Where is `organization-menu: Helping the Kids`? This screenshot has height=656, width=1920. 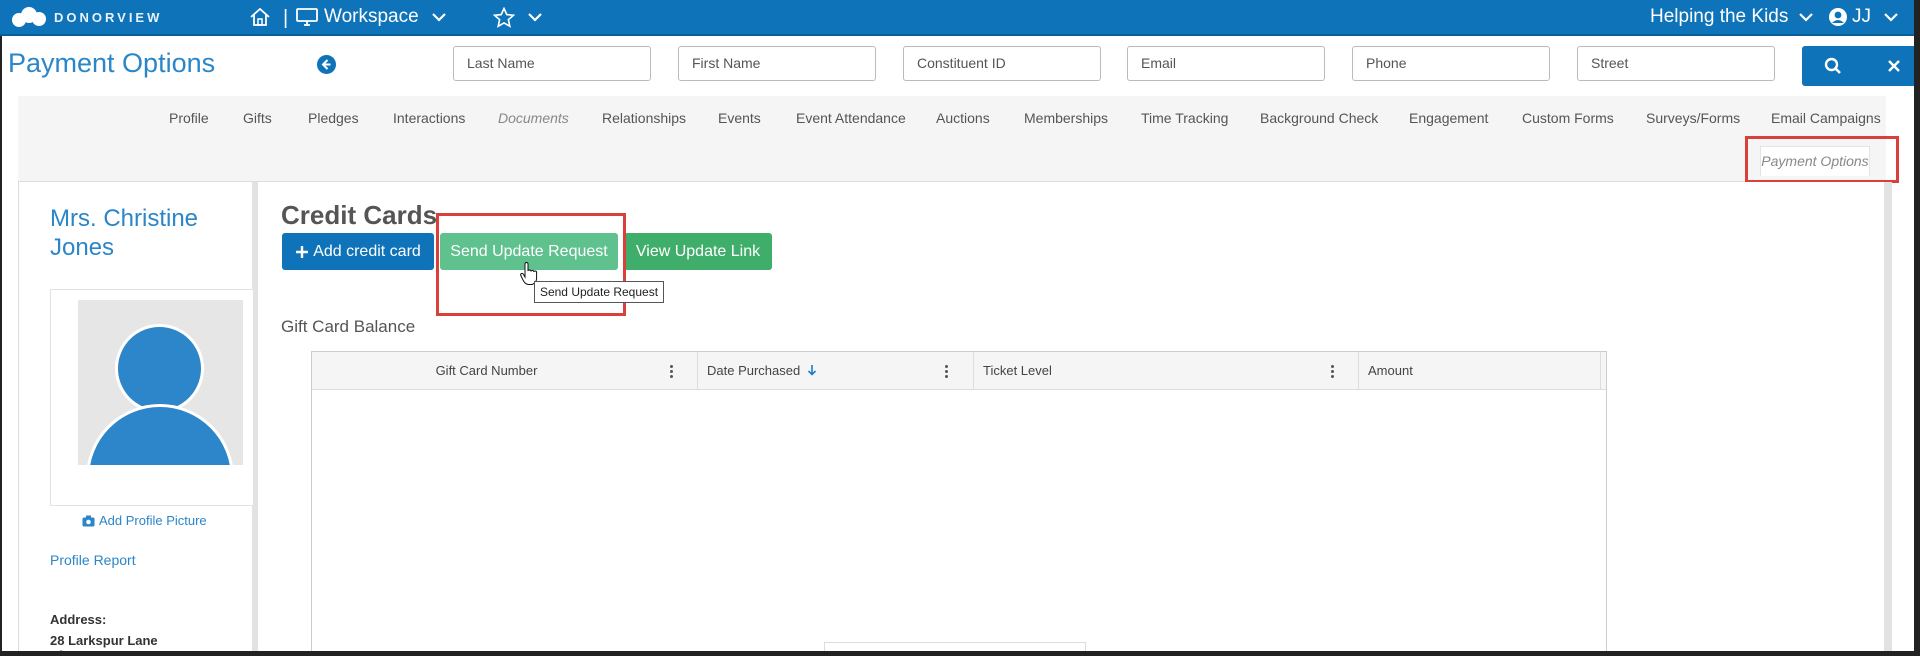
organization-menu: Helping the Kids is located at coordinates (1732, 17).